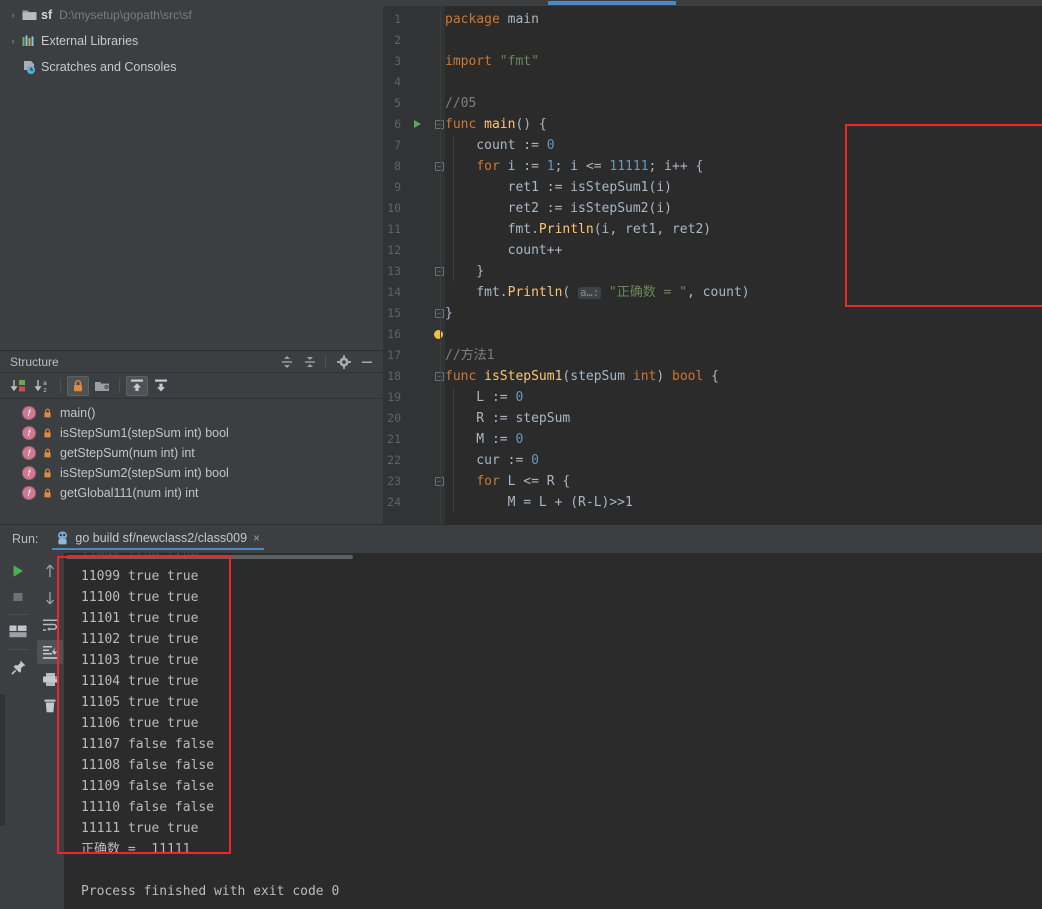  I want to click on line-number: 19, so click(394, 397).